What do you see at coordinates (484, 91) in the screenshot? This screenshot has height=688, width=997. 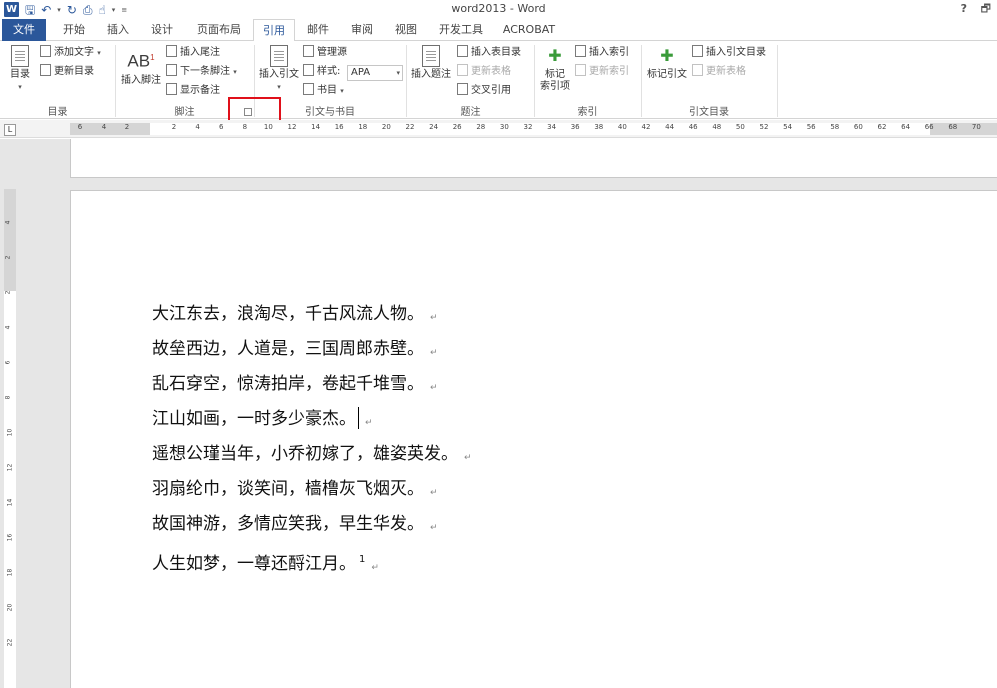 I see `cross-reference-button: 交叉引用` at bounding box center [484, 91].